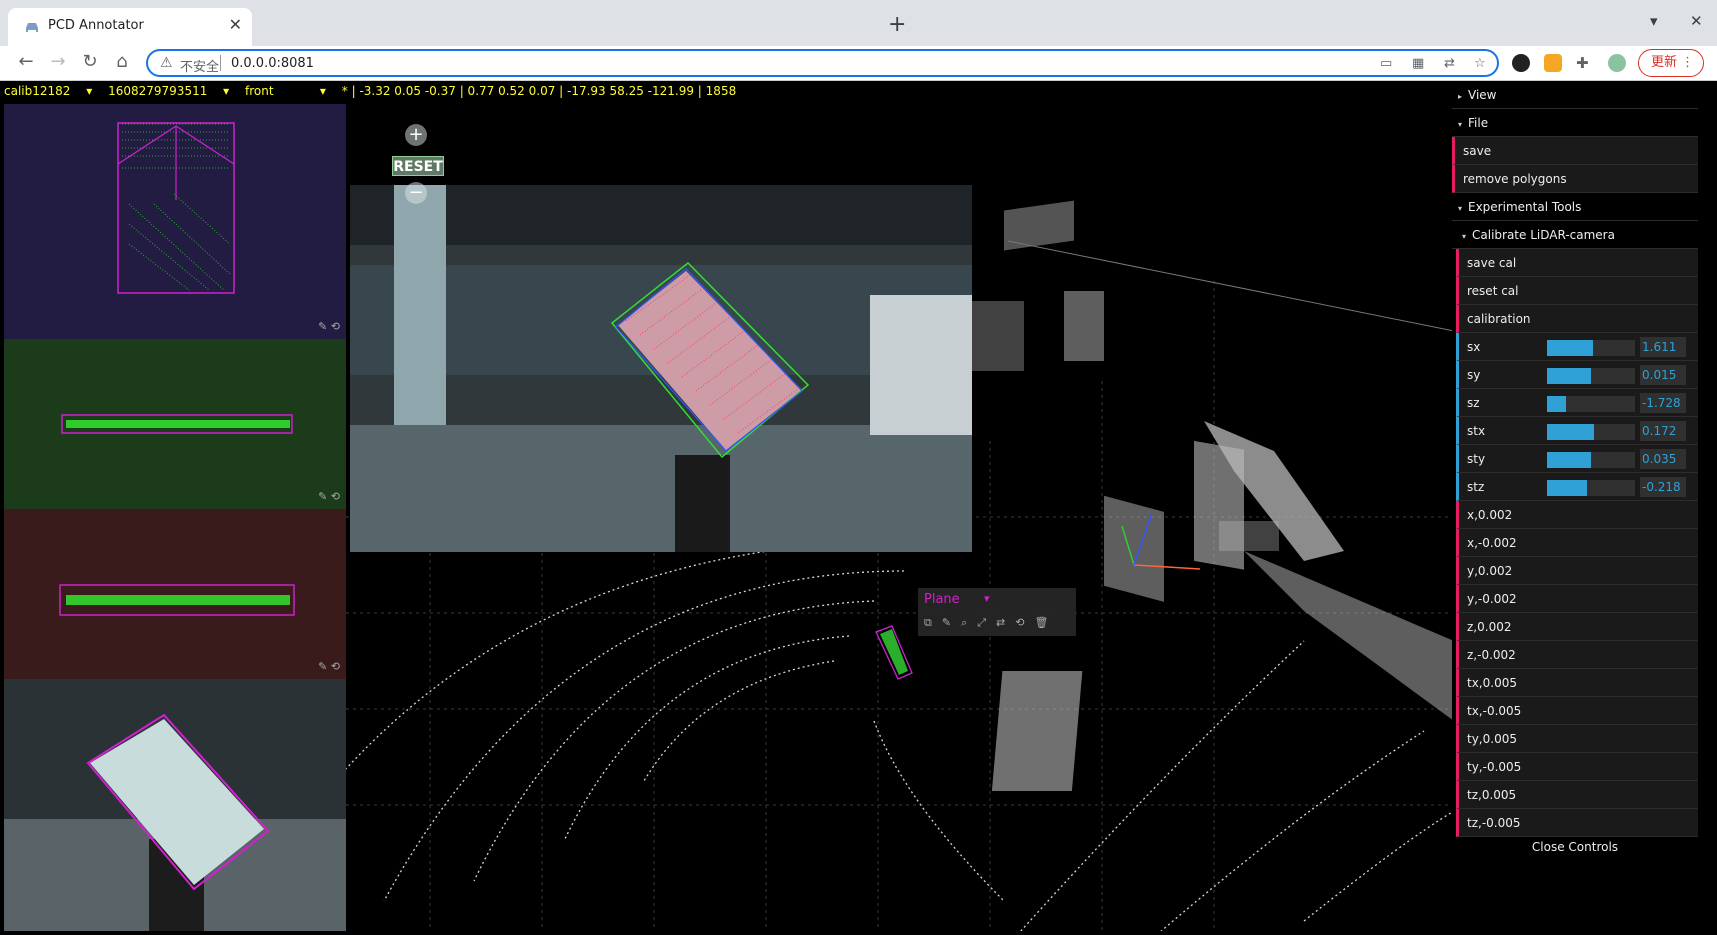  I want to click on step-button: x,0.002, so click(1577, 515).